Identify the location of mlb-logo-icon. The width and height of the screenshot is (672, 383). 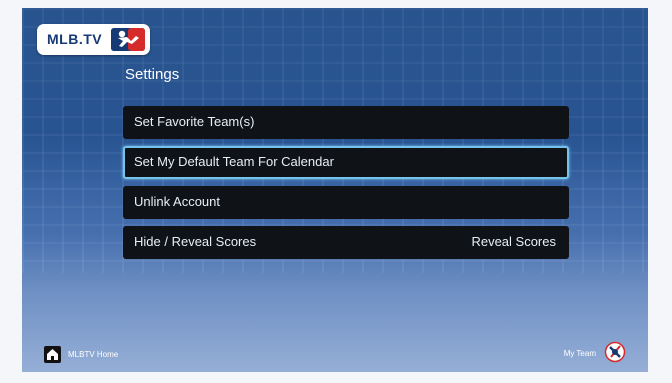
(128, 39).